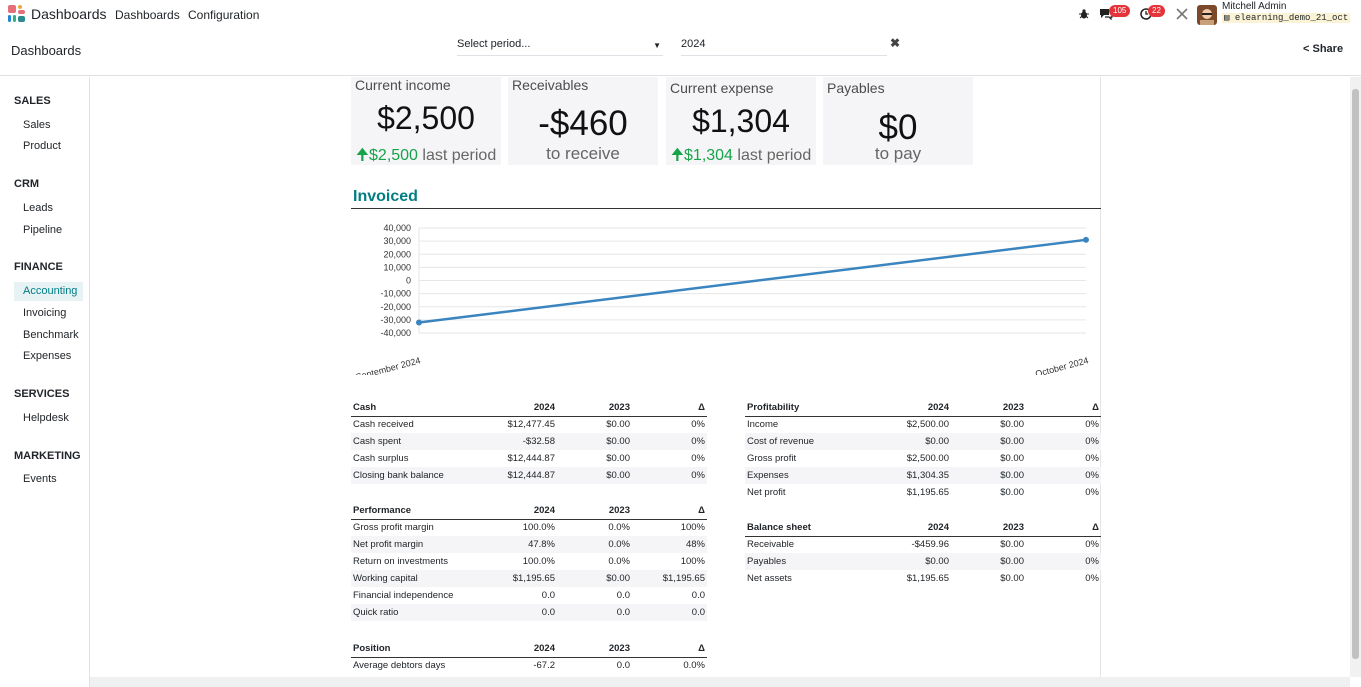 The height and width of the screenshot is (687, 1361). I want to click on kpi-footer: 🠉$2,500 last period, so click(426, 157).